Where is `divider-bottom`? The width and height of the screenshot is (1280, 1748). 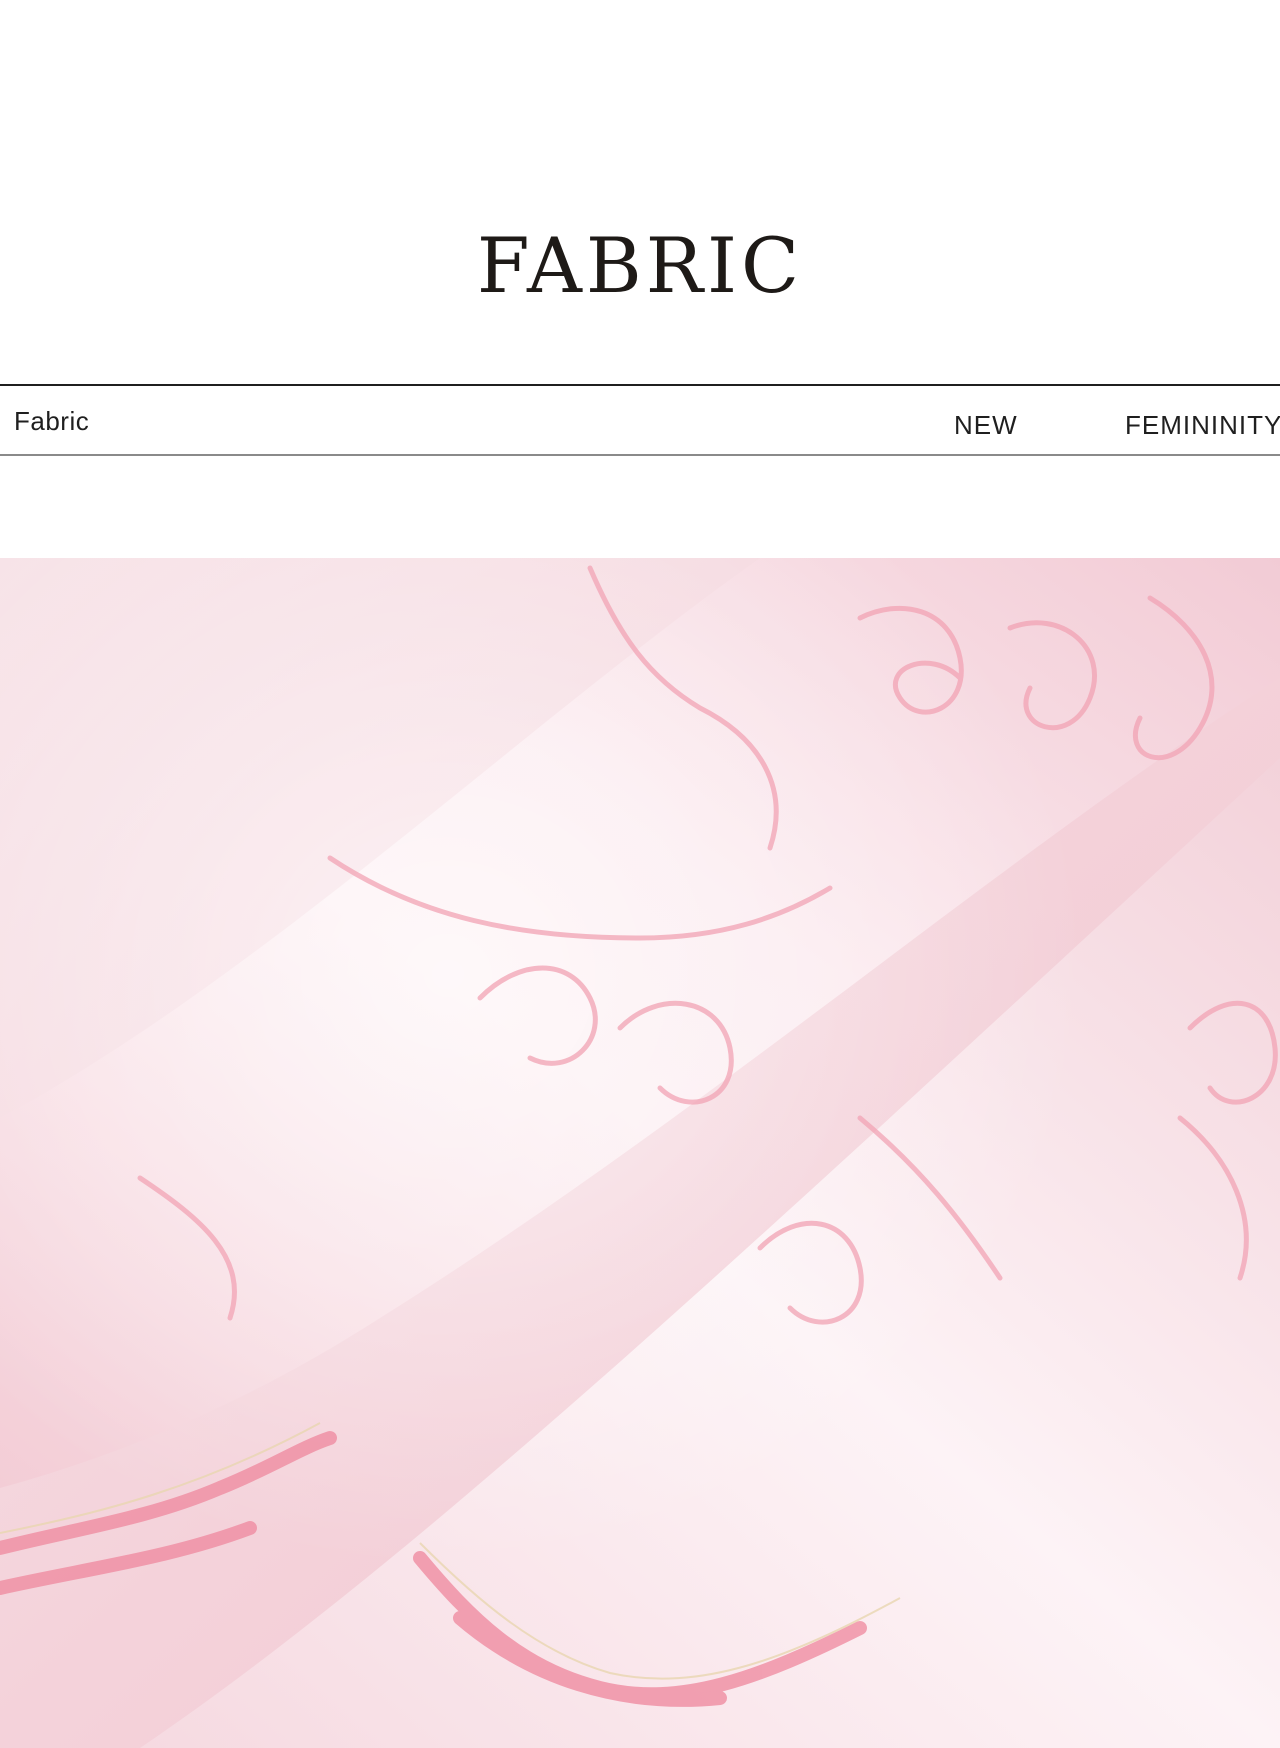
divider-bottom is located at coordinates (640, 455).